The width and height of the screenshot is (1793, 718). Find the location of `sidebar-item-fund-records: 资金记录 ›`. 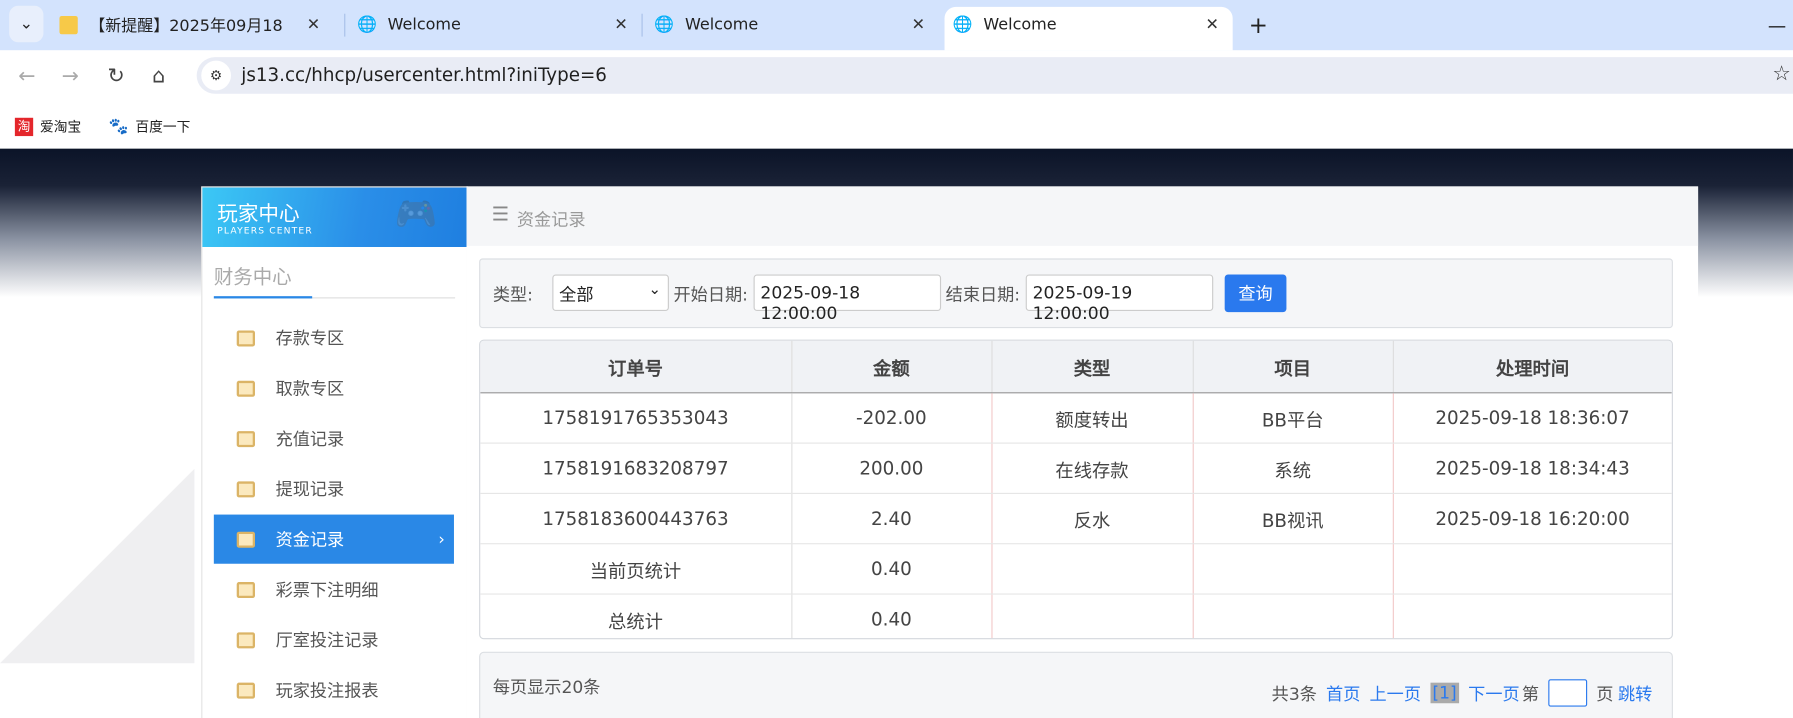

sidebar-item-fund-records: 资金记录 › is located at coordinates (333, 539).